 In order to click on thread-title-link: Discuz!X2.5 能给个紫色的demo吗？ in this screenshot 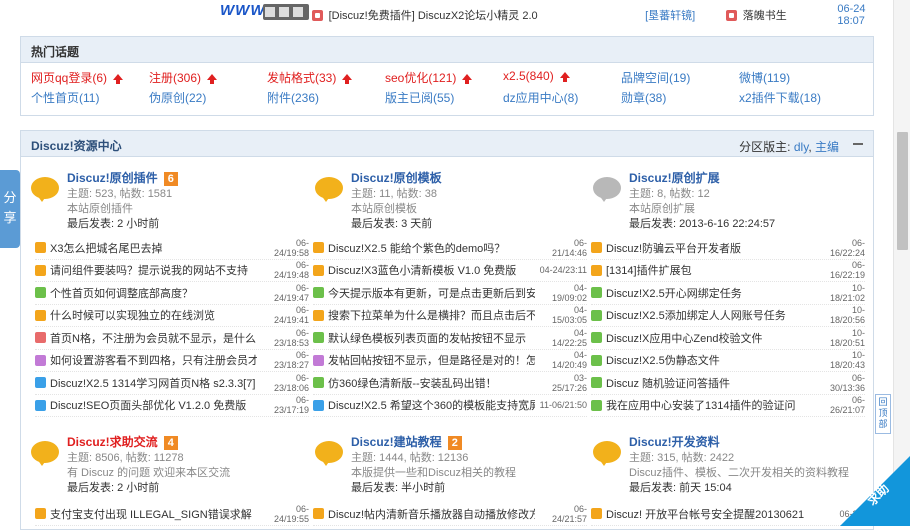, I will do `click(431, 248)`.